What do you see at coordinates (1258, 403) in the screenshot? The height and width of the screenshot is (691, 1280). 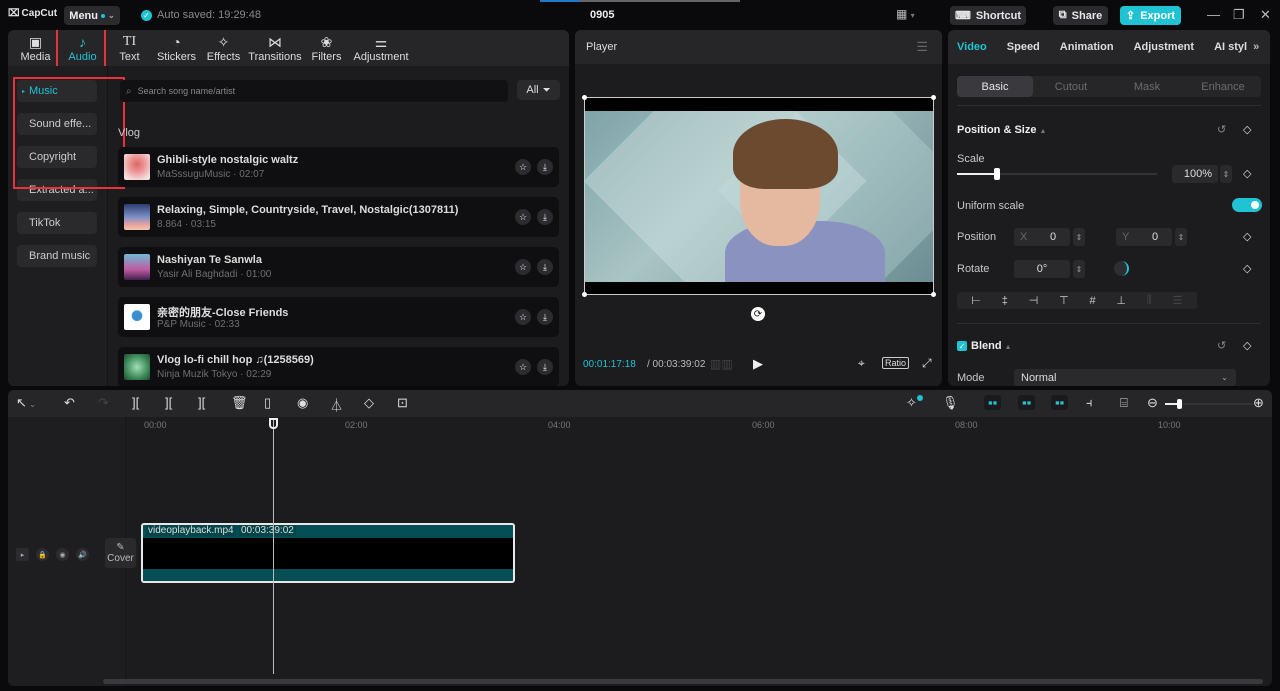 I see `zoom-in-icon: ⊕` at bounding box center [1258, 403].